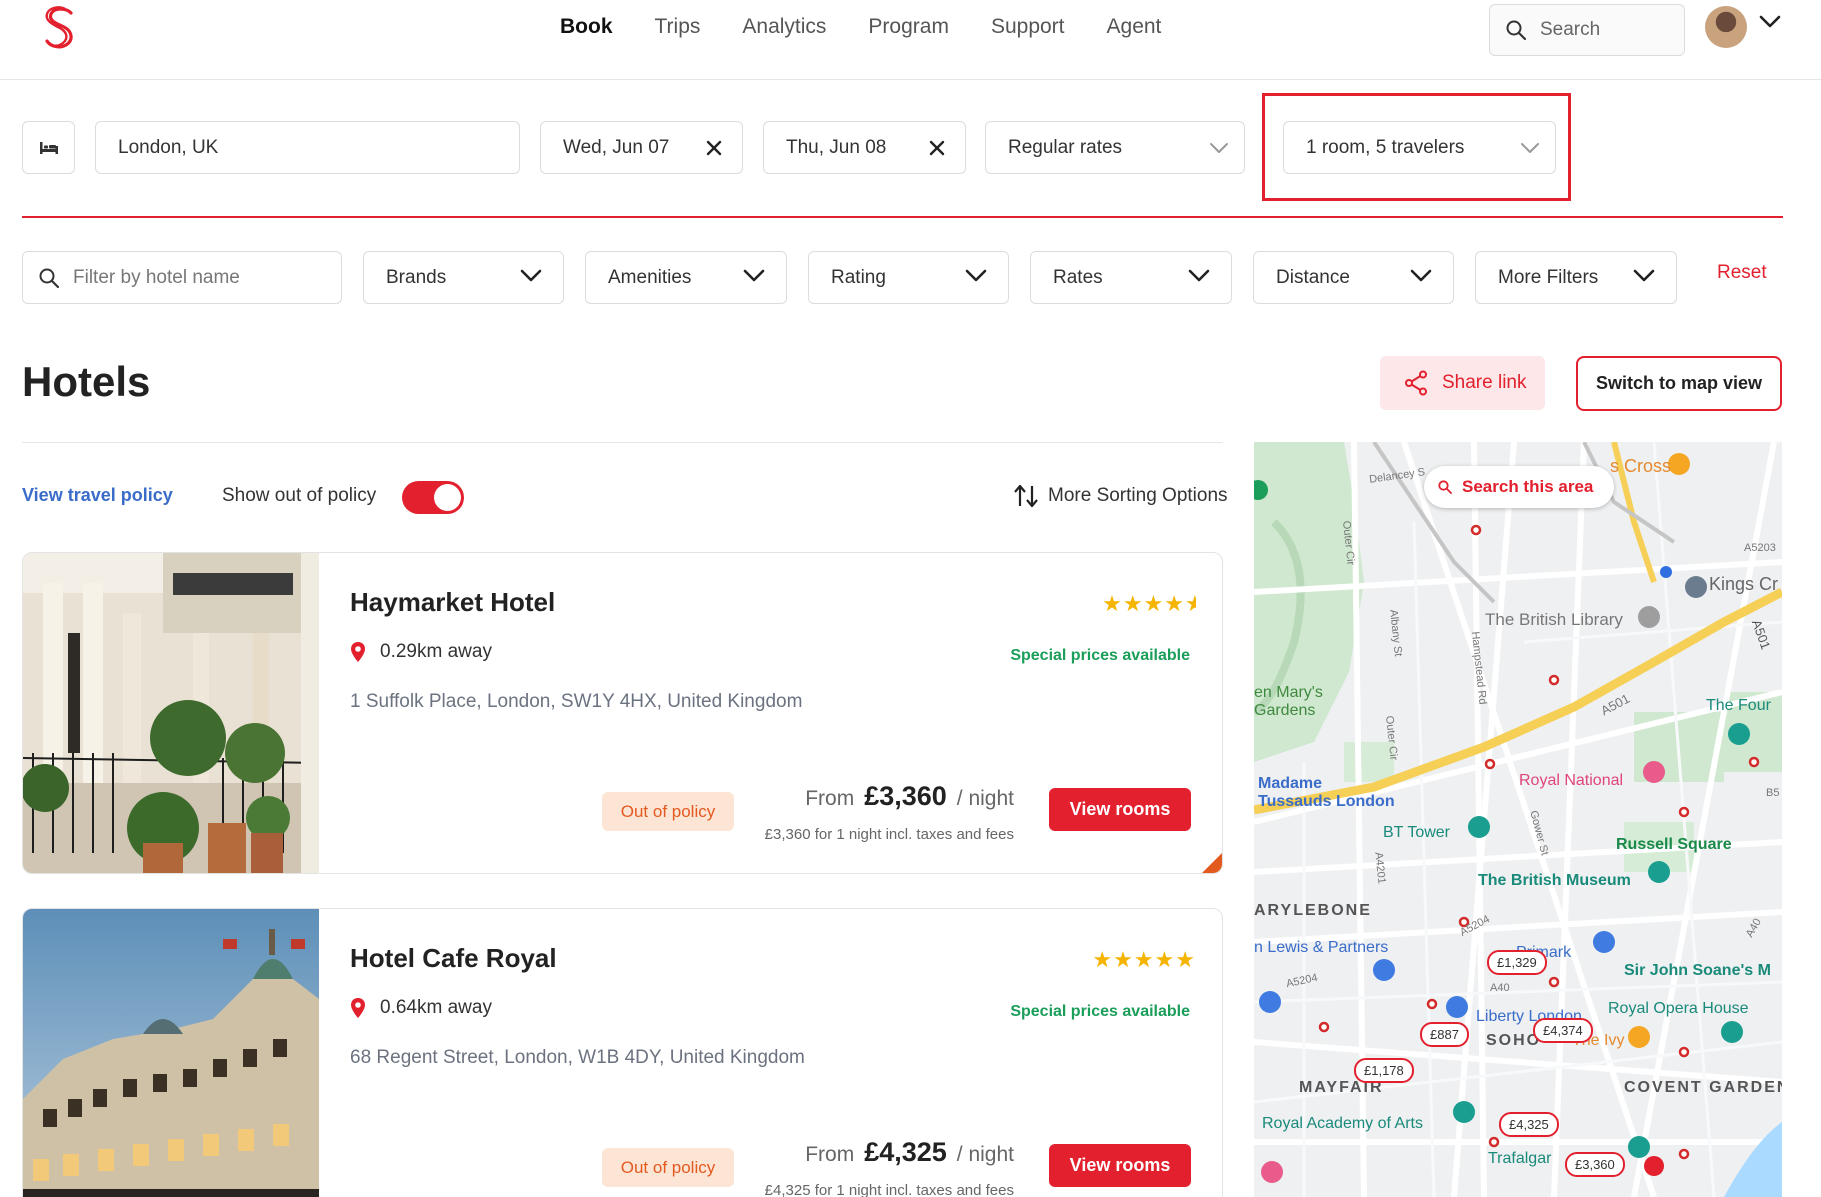  I want to click on share-icon, so click(1416, 383).